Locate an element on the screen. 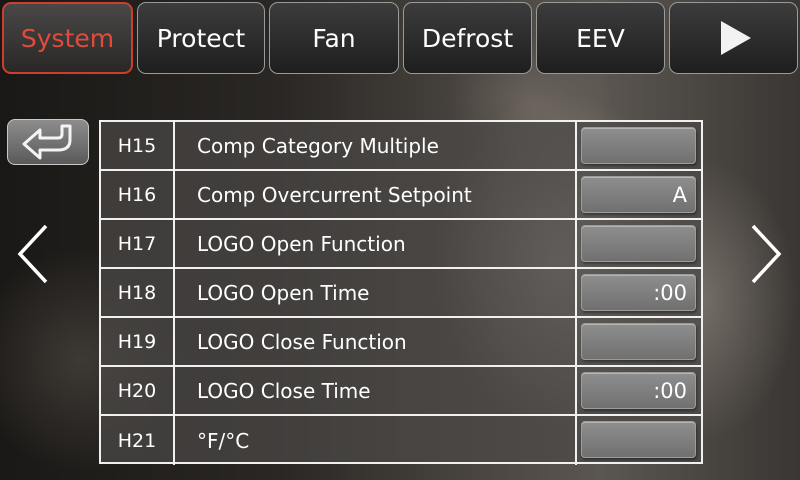  table-row: H18 LOGO Open Time :00 is located at coordinates (401, 293).